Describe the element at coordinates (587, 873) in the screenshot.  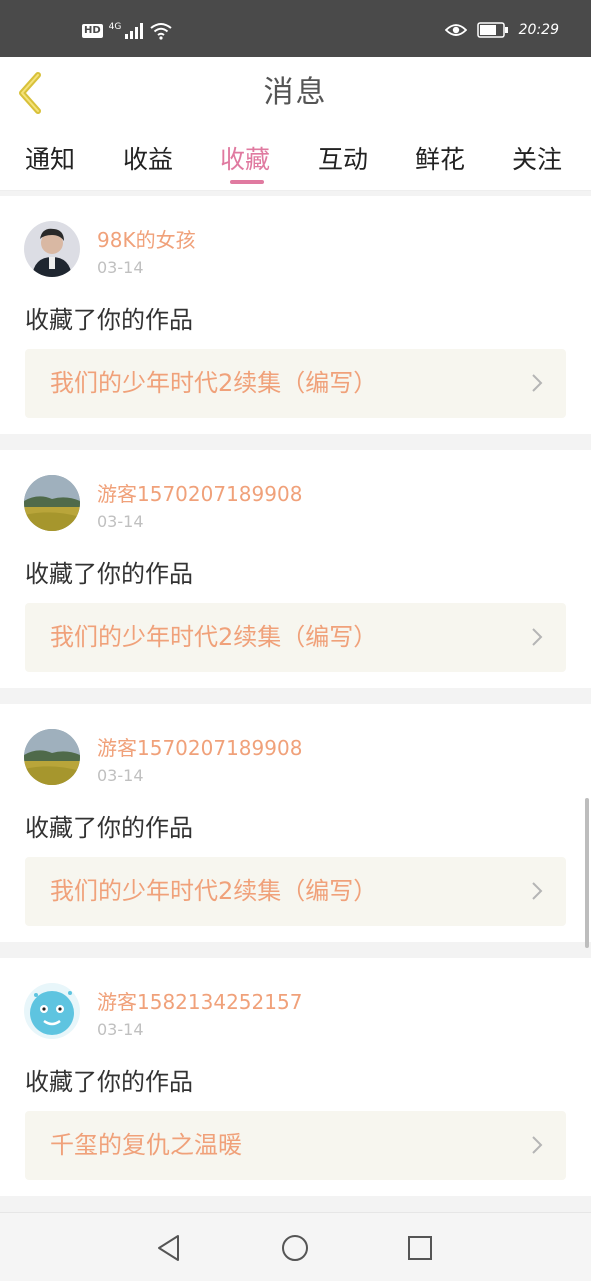
I see `scrollbar` at that location.